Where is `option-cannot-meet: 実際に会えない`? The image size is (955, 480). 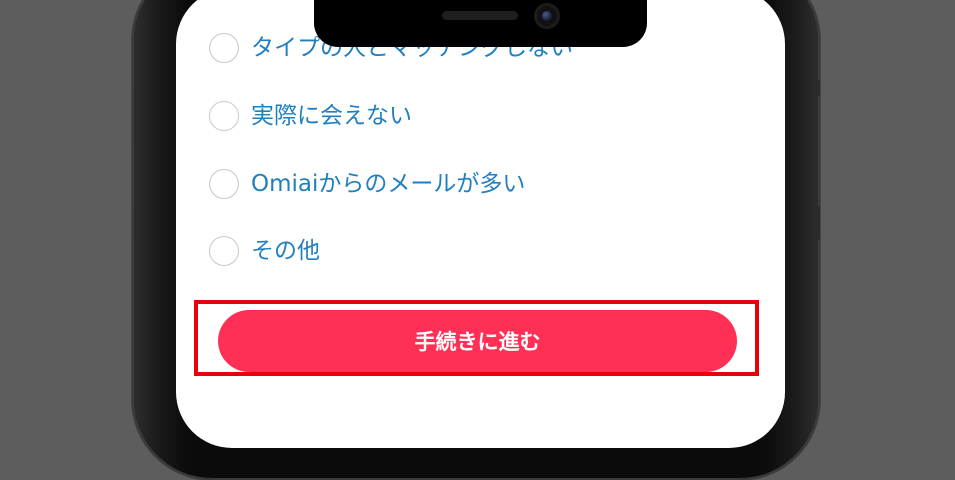 option-cannot-meet: 実際に会えない is located at coordinates (310, 116).